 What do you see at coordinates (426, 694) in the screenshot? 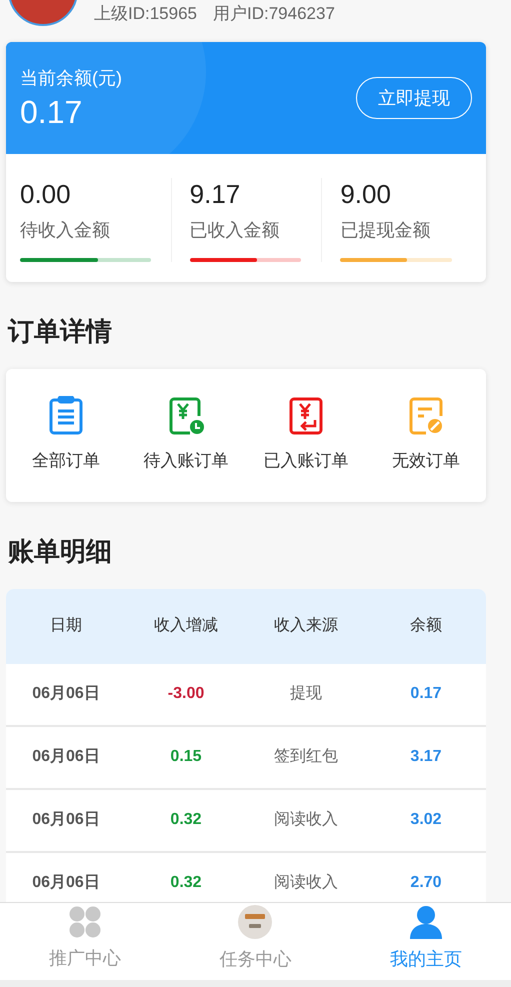
I see `balance-cell-text: 0.17` at bounding box center [426, 694].